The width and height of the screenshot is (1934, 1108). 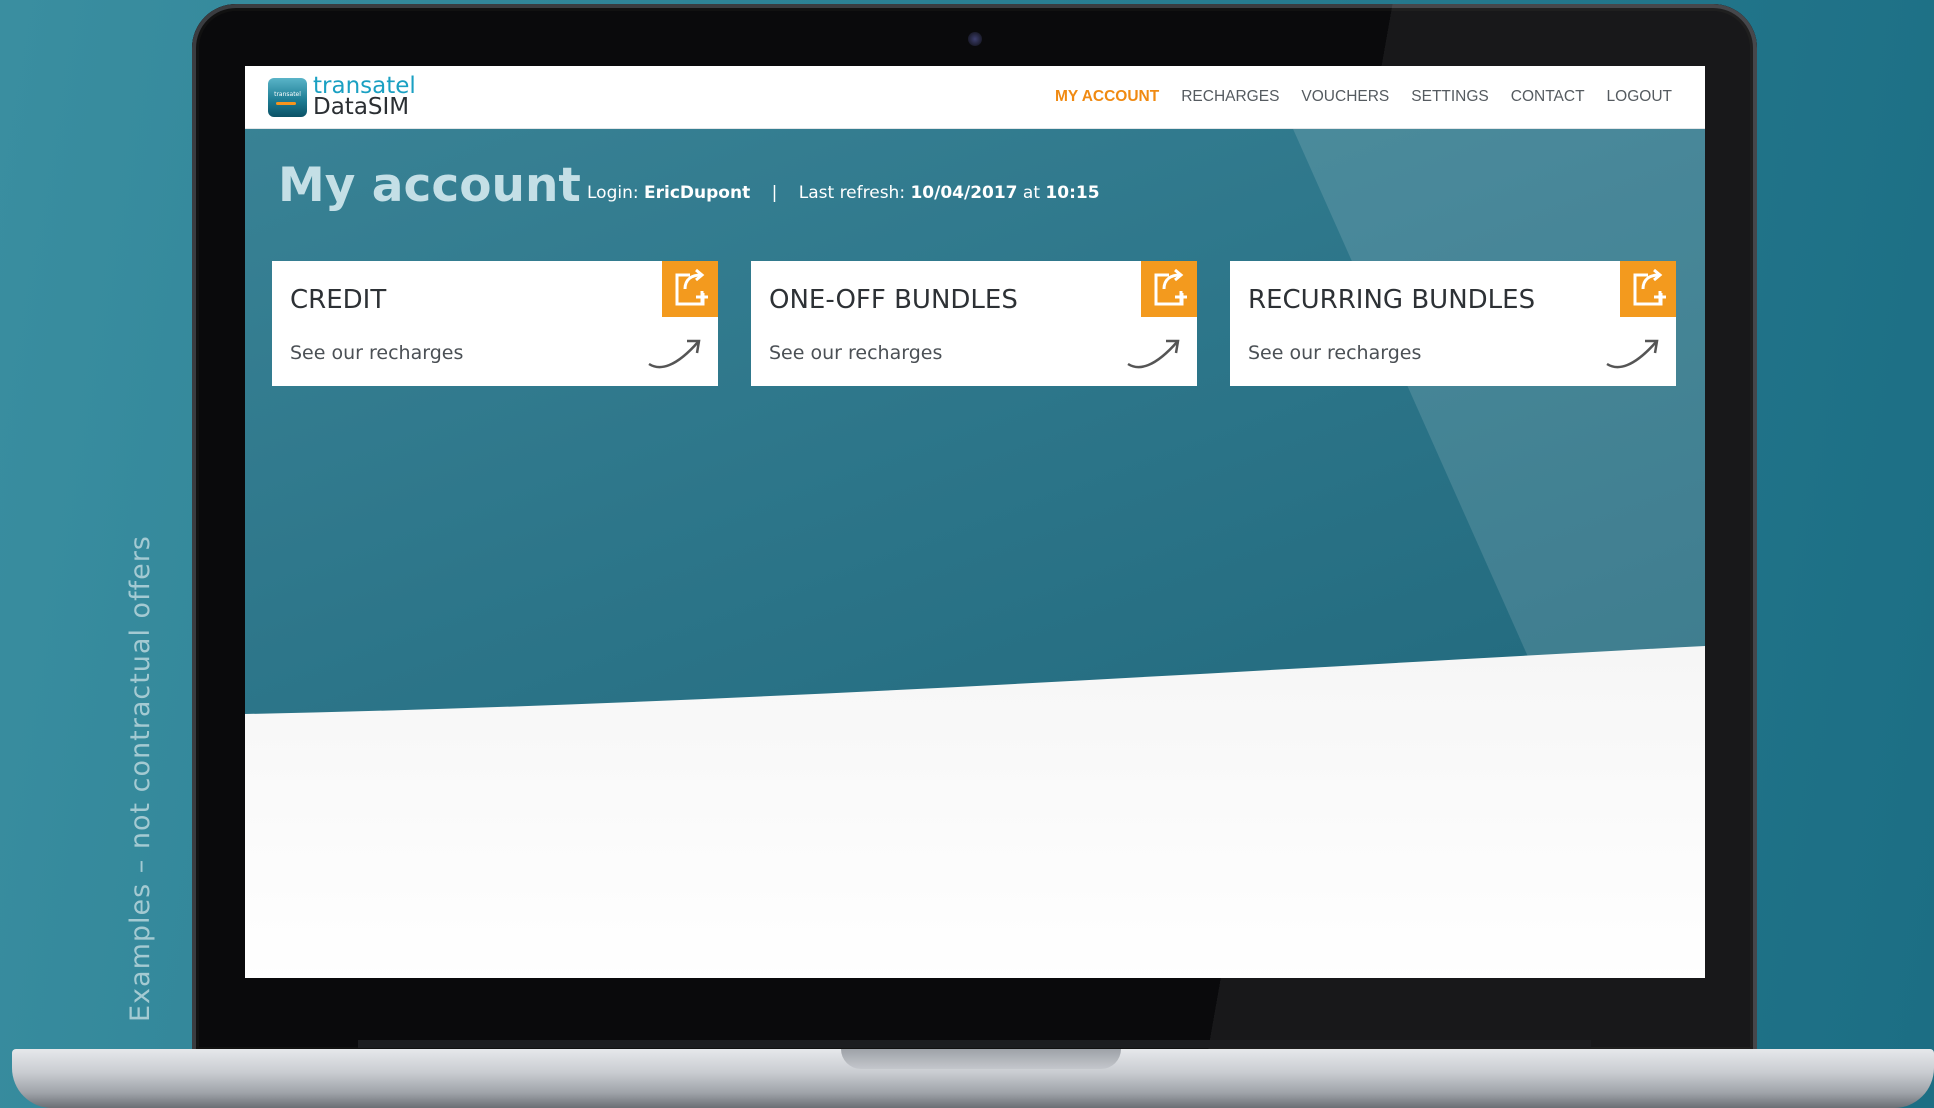 I want to click on card-title: RECURRING BUNDLES, so click(x=1392, y=300).